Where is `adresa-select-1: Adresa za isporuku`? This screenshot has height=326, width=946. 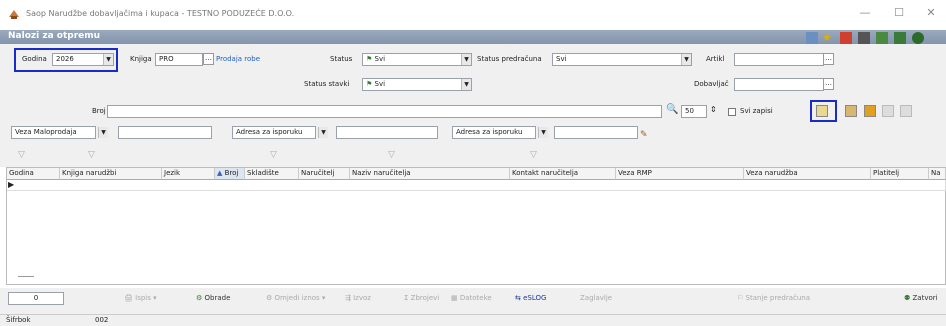 adresa-select-1: Adresa za isporuku is located at coordinates (274, 132).